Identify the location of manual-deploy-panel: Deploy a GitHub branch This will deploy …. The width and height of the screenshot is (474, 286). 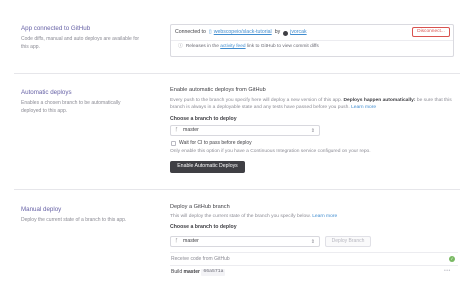
(314, 217).